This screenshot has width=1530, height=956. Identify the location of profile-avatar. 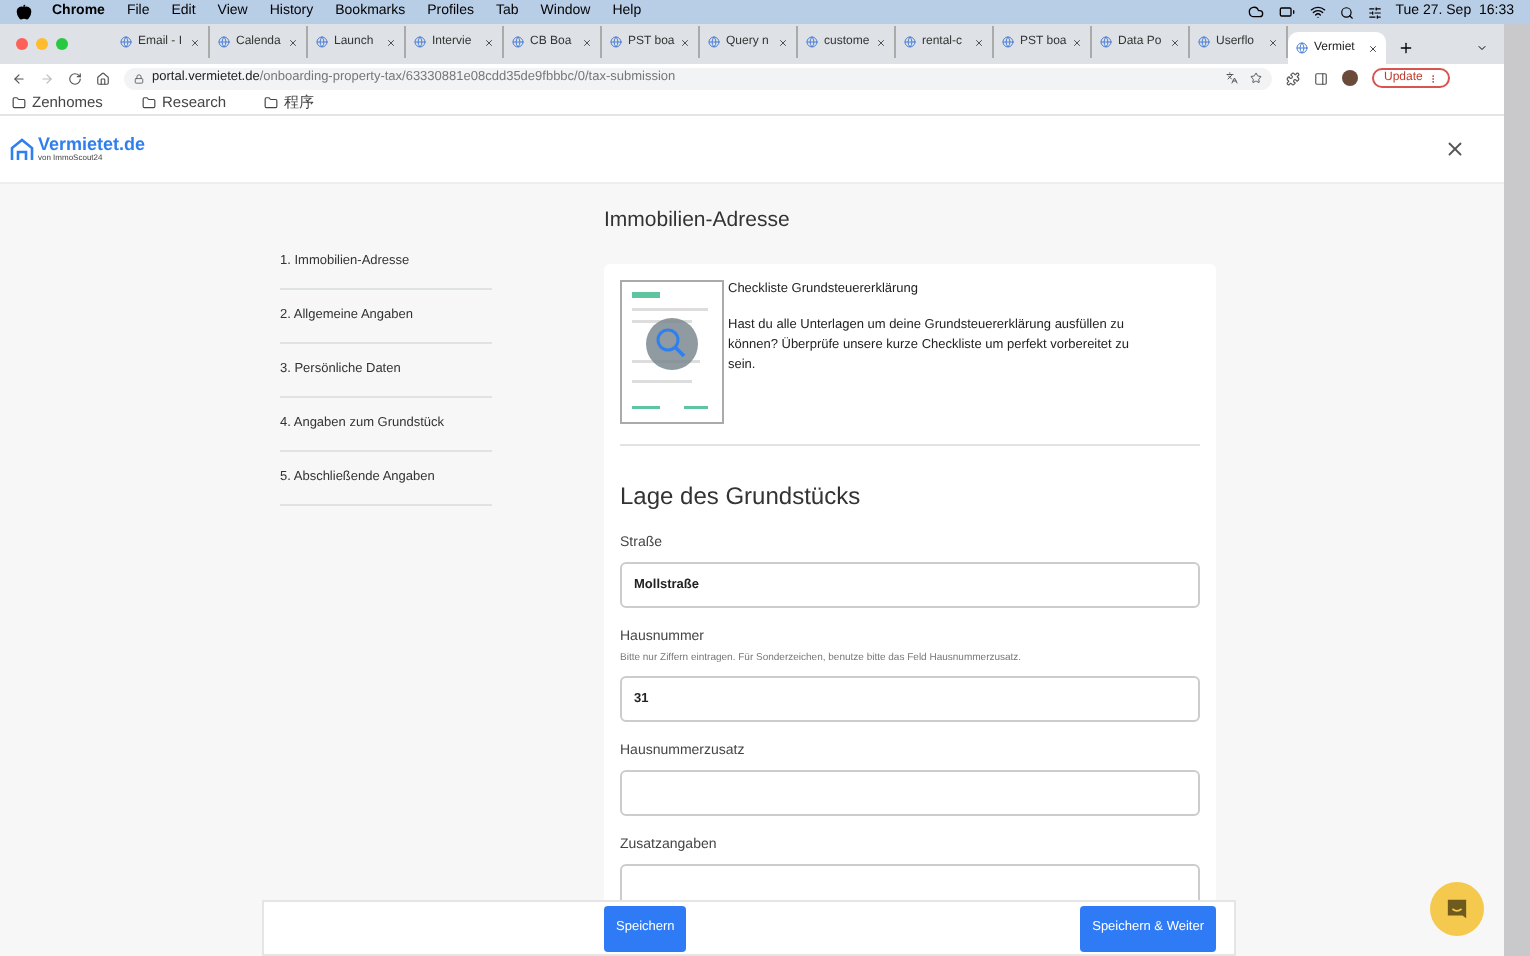
(1350, 78).